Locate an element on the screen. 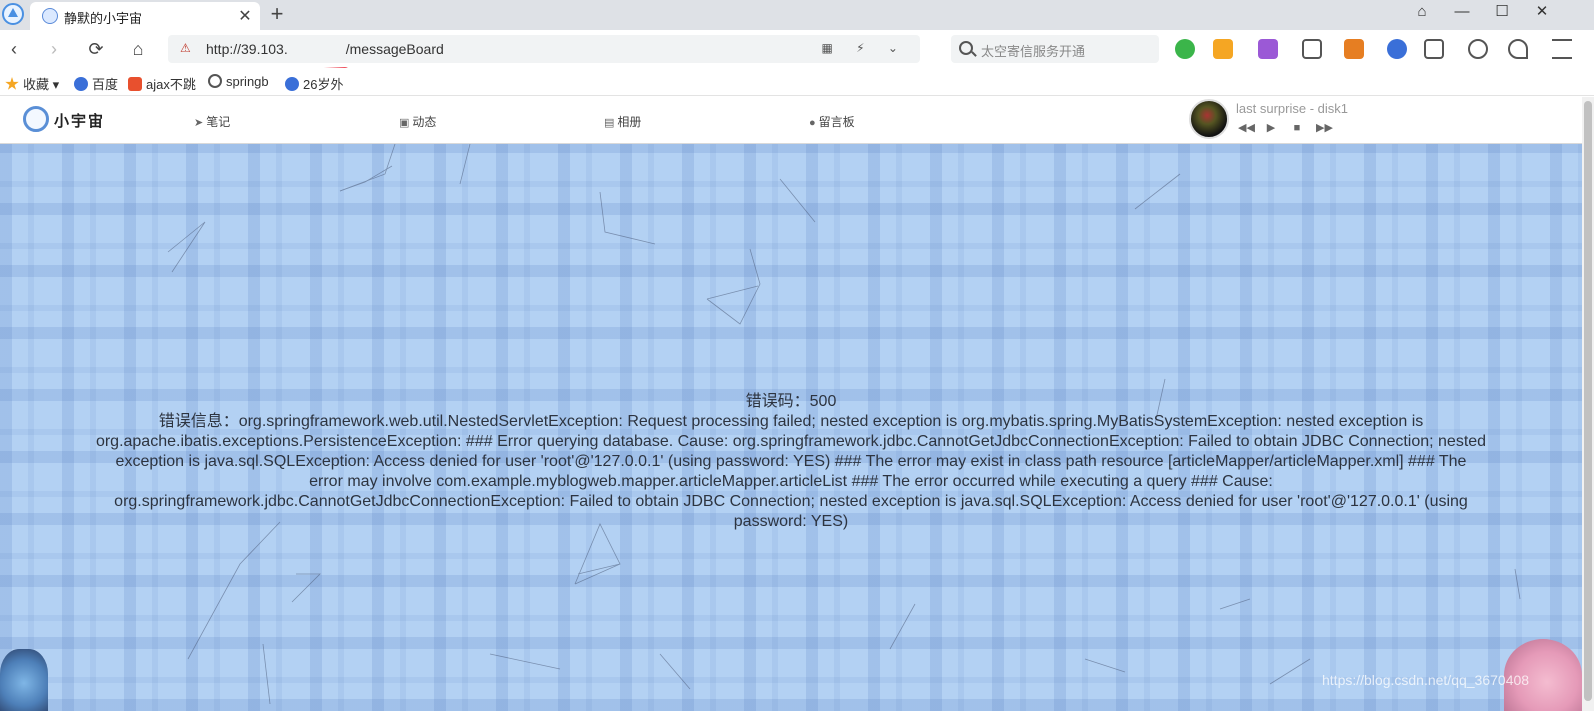 Image resolution: width=1594 pixels, height=711 pixels. send-icon: ➤ is located at coordinates (199, 123).